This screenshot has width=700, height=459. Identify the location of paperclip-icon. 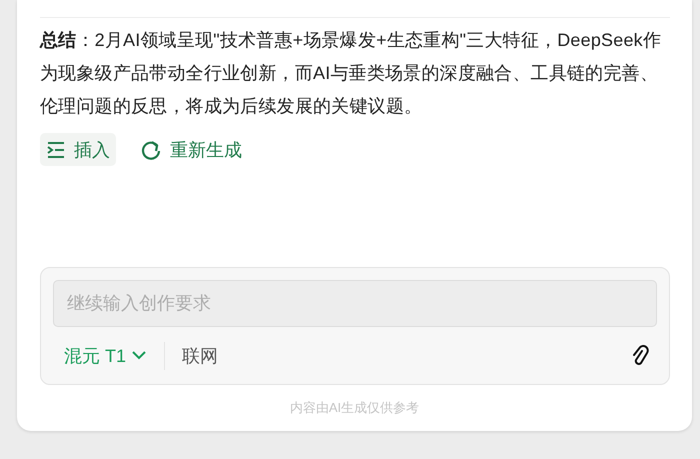
(640, 355).